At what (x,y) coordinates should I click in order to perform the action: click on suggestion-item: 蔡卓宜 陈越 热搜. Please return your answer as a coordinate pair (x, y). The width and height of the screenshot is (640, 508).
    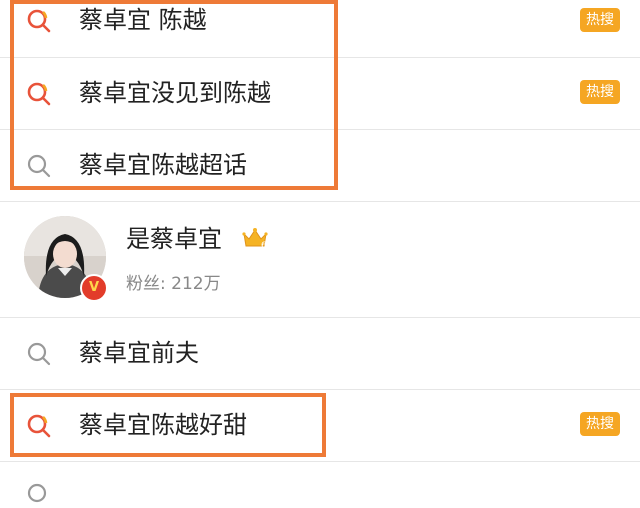
    Looking at the image, I should click on (320, 29).